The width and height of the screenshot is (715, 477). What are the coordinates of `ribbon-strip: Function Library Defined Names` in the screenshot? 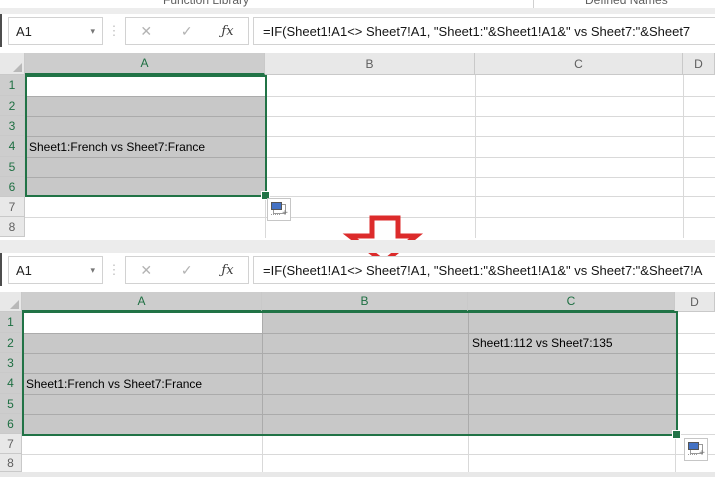 It's located at (357, 4).